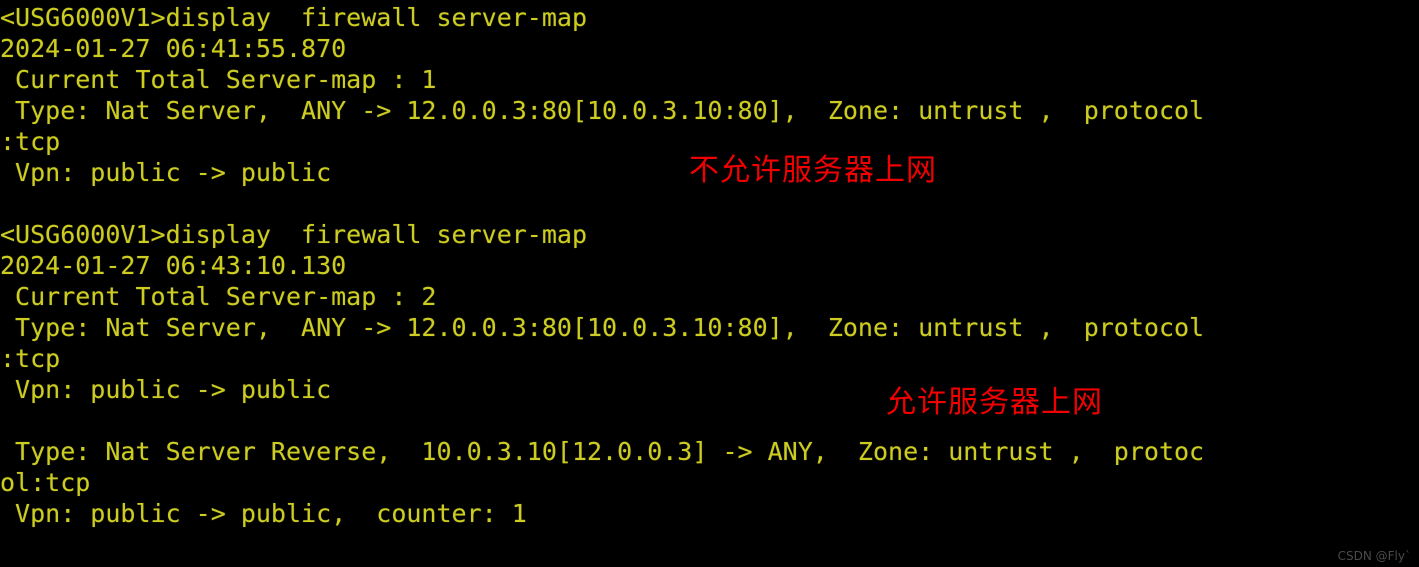 Image resolution: width=1419 pixels, height=567 pixels. Describe the element at coordinates (994, 402) in the screenshot. I see `annotation-allow-server-internet: 允许服务器上网` at that location.